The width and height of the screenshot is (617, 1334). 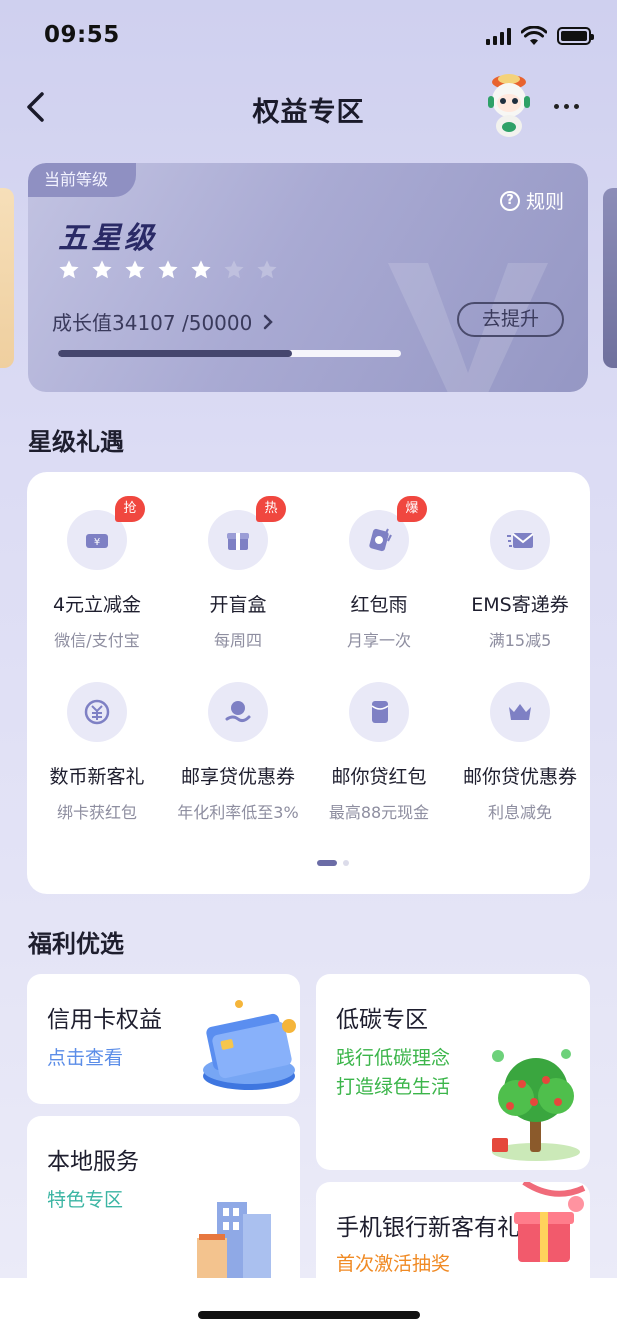 I want to click on benefit-subtitle: 满15减5, so click(x=520, y=640).